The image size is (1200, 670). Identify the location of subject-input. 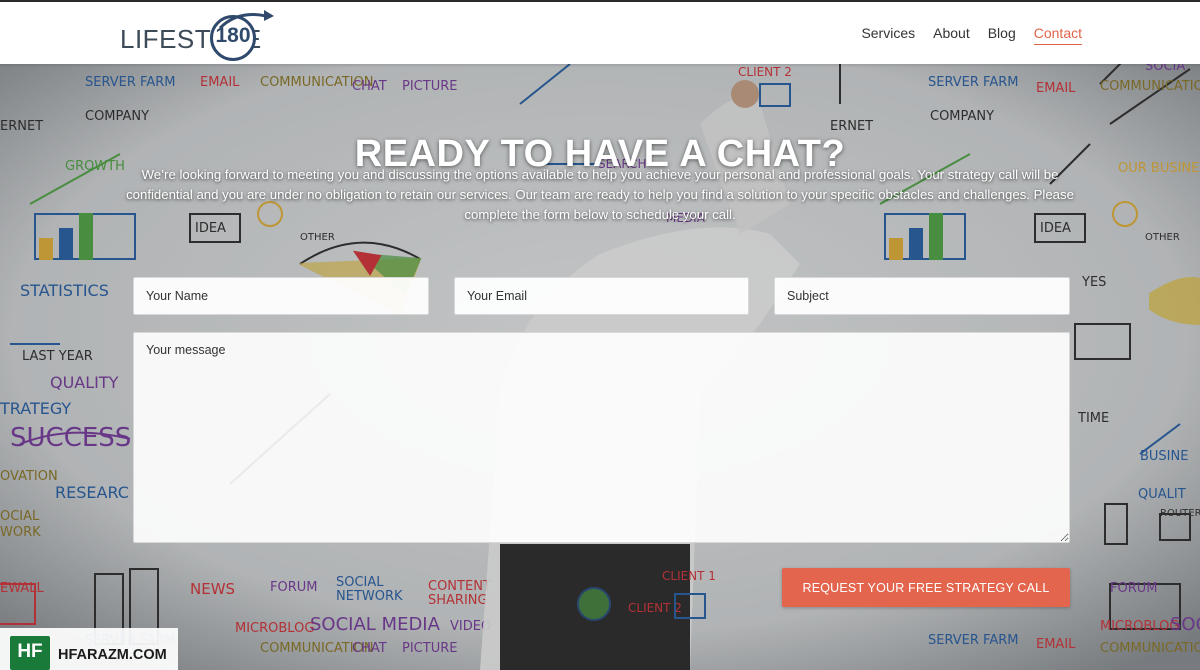
(922, 296).